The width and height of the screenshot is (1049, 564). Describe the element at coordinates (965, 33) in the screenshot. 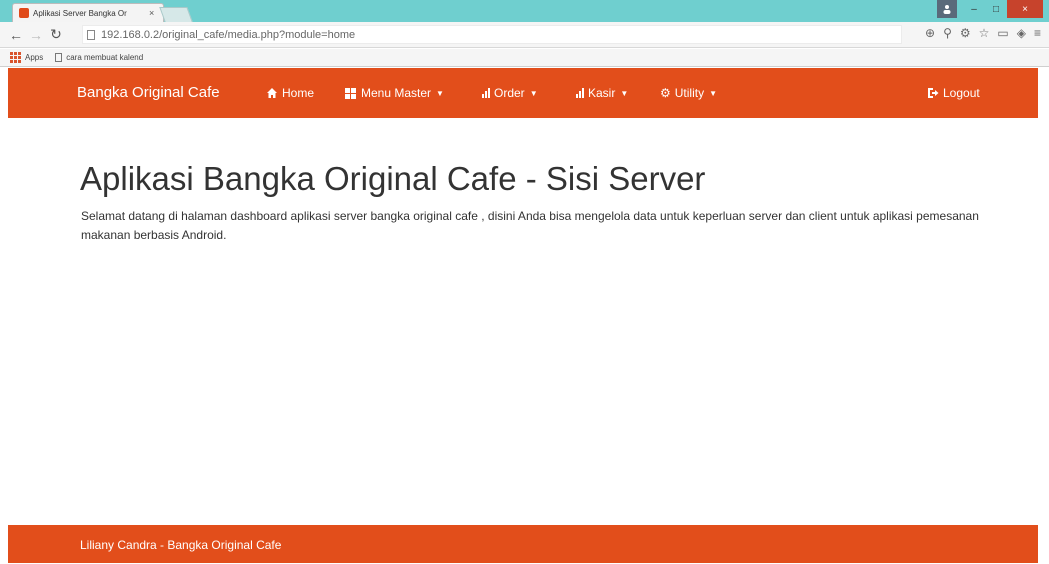

I see `extension-icon: ⚙` at that location.